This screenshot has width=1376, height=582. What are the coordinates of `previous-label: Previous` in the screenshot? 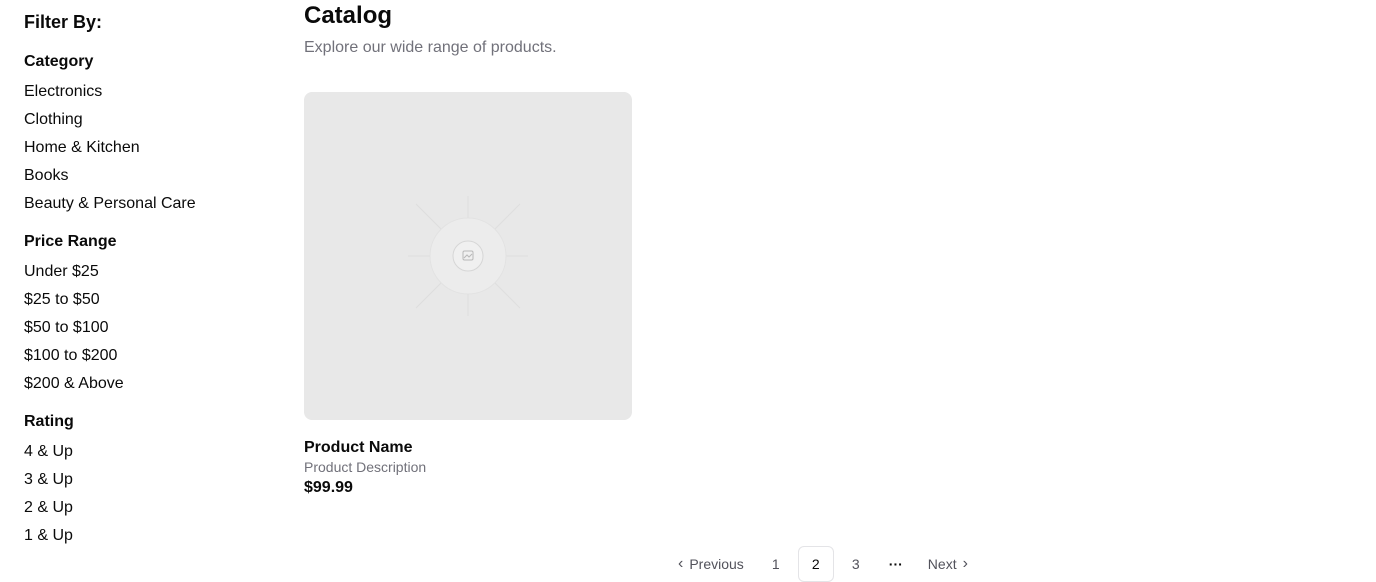 It's located at (716, 564).